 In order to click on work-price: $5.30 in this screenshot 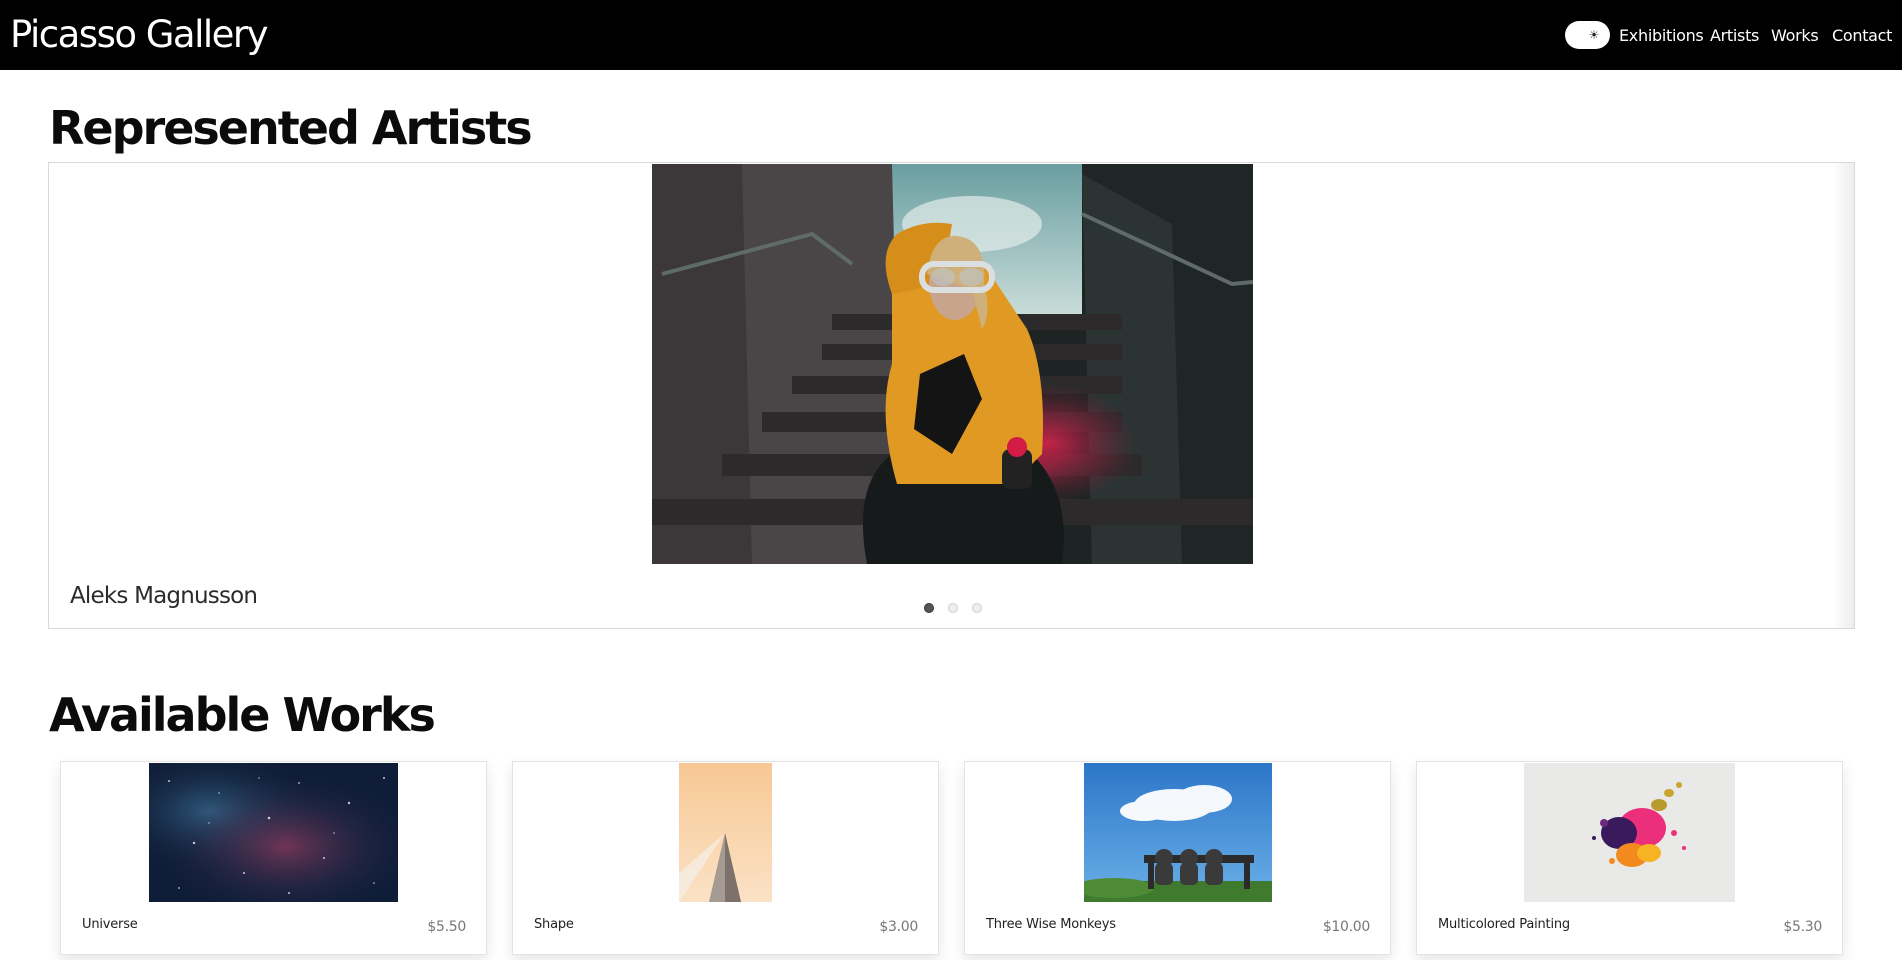, I will do `click(1802, 927)`.